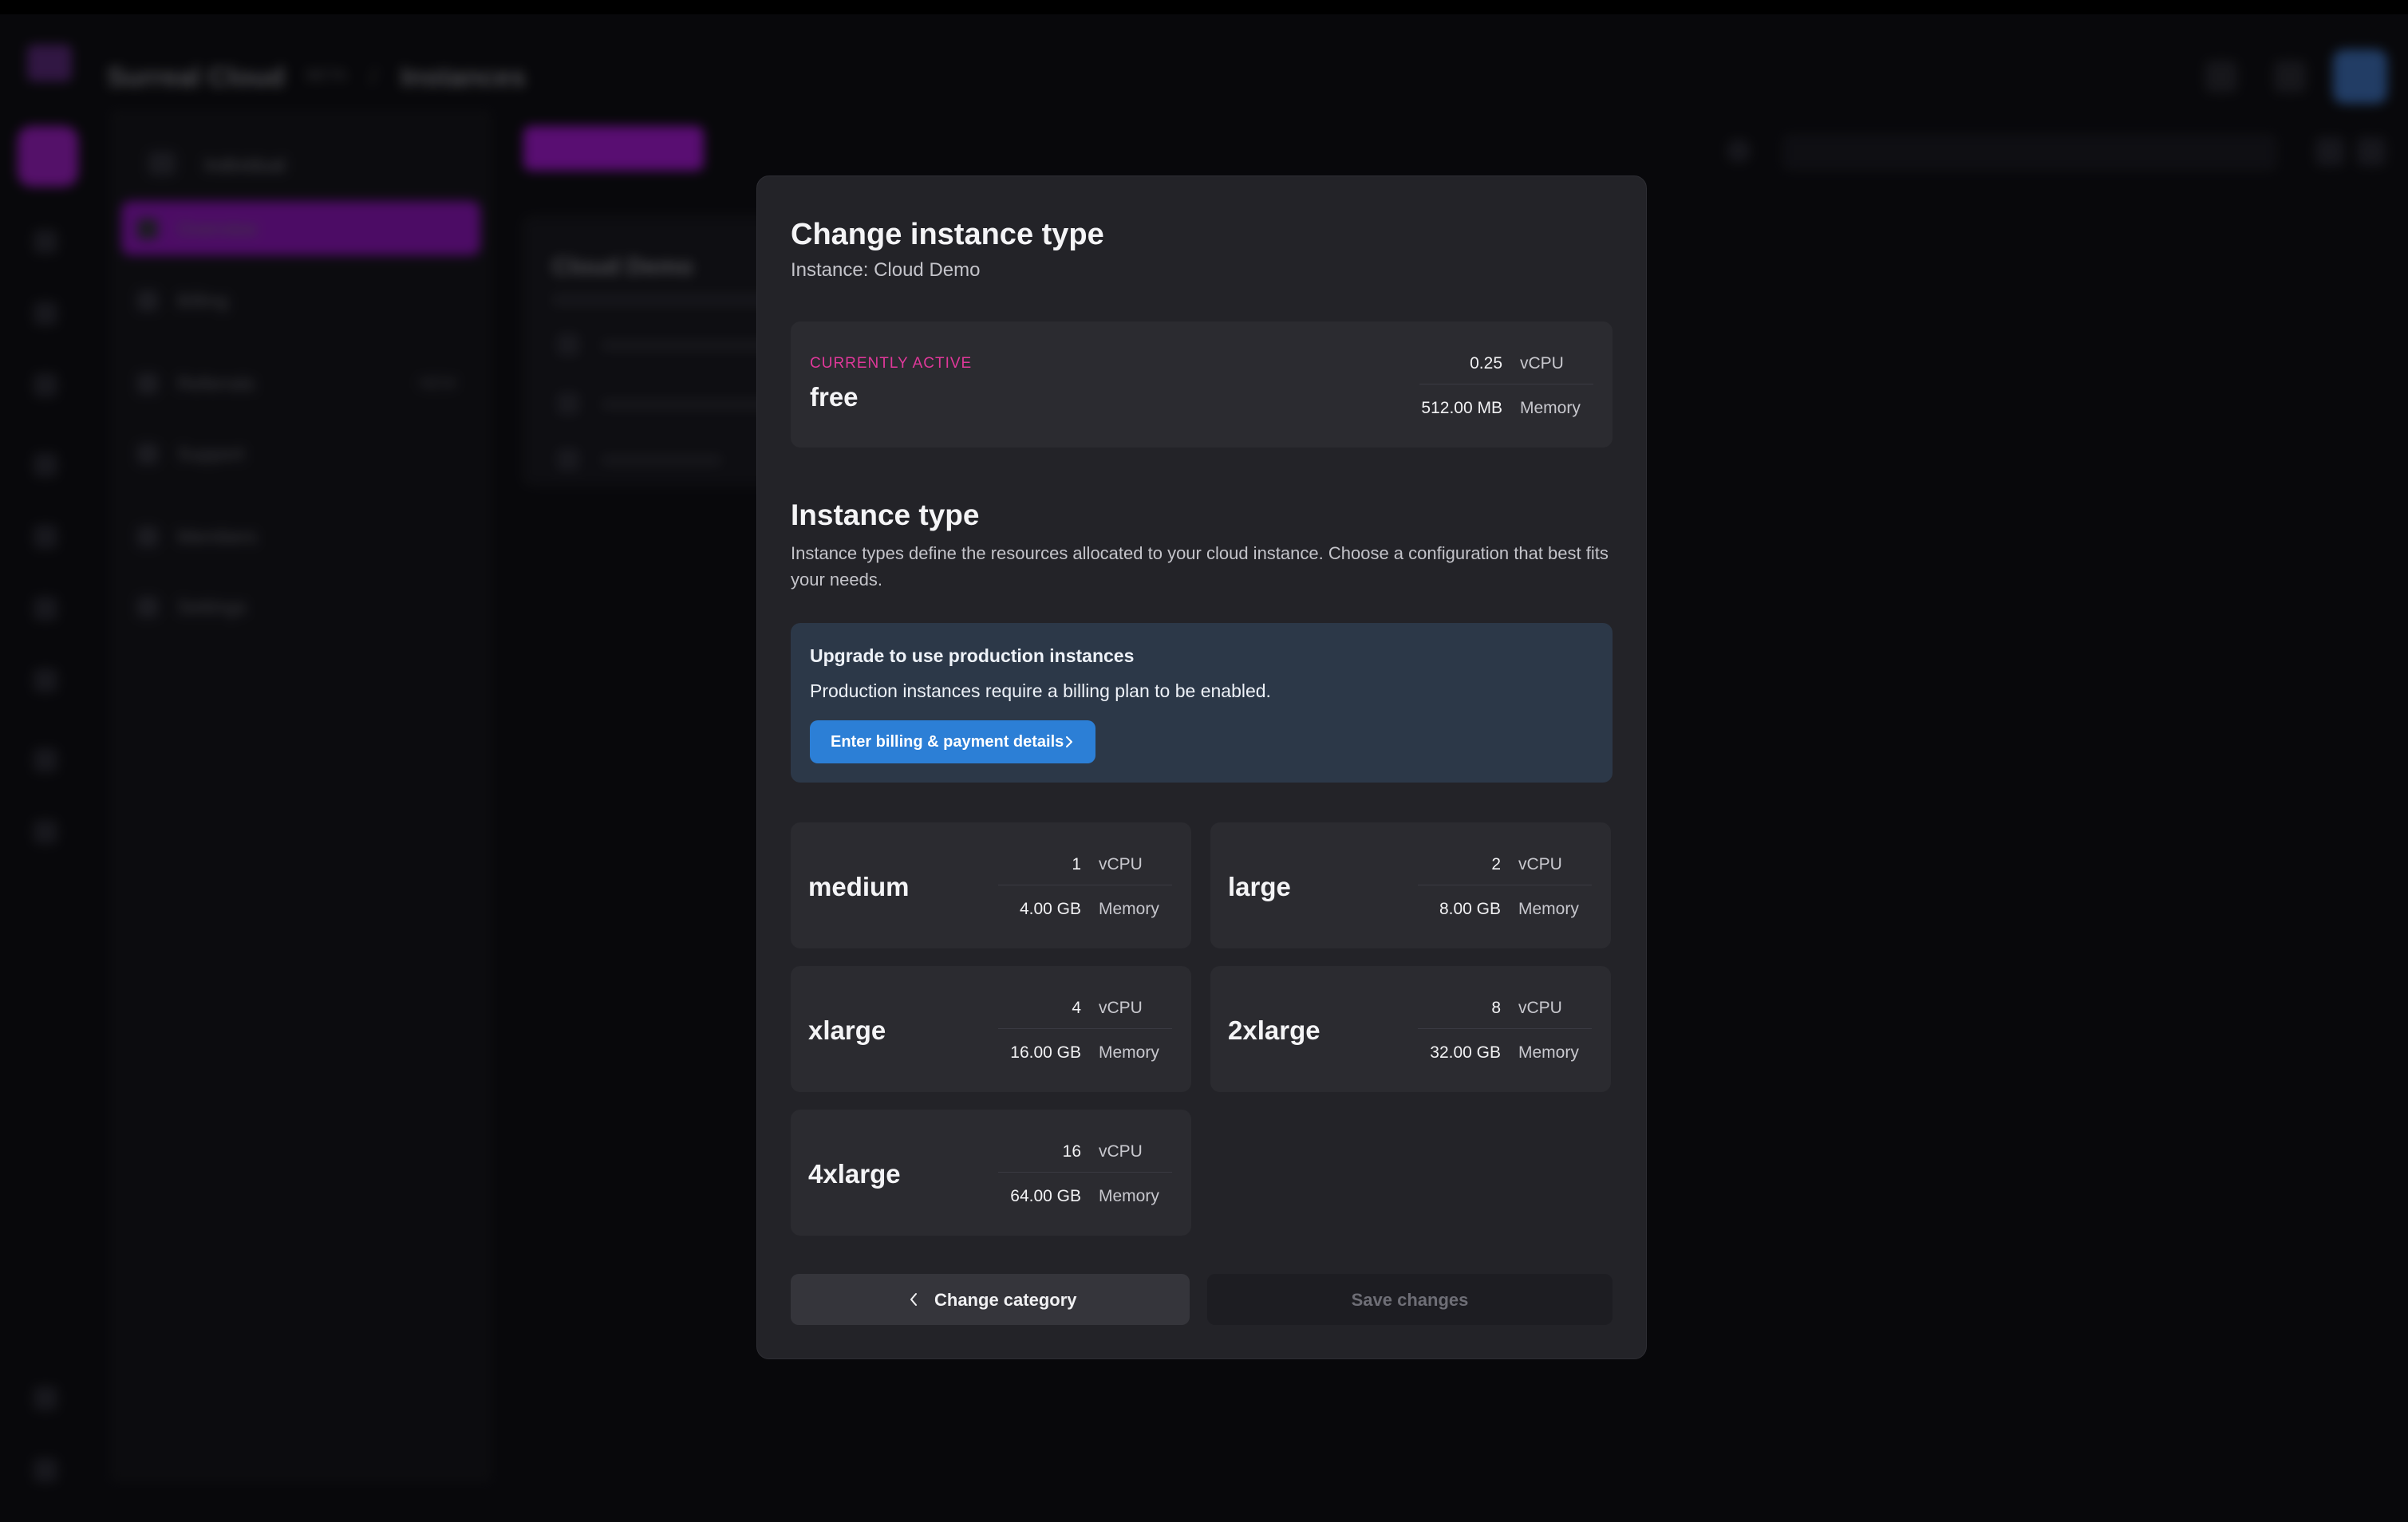 This screenshot has width=2408, height=1522. Describe the element at coordinates (991, 1173) in the screenshot. I see `instance-type-4xlarge: 4xlarge 16 vCPU 64.00 GB Memory` at that location.